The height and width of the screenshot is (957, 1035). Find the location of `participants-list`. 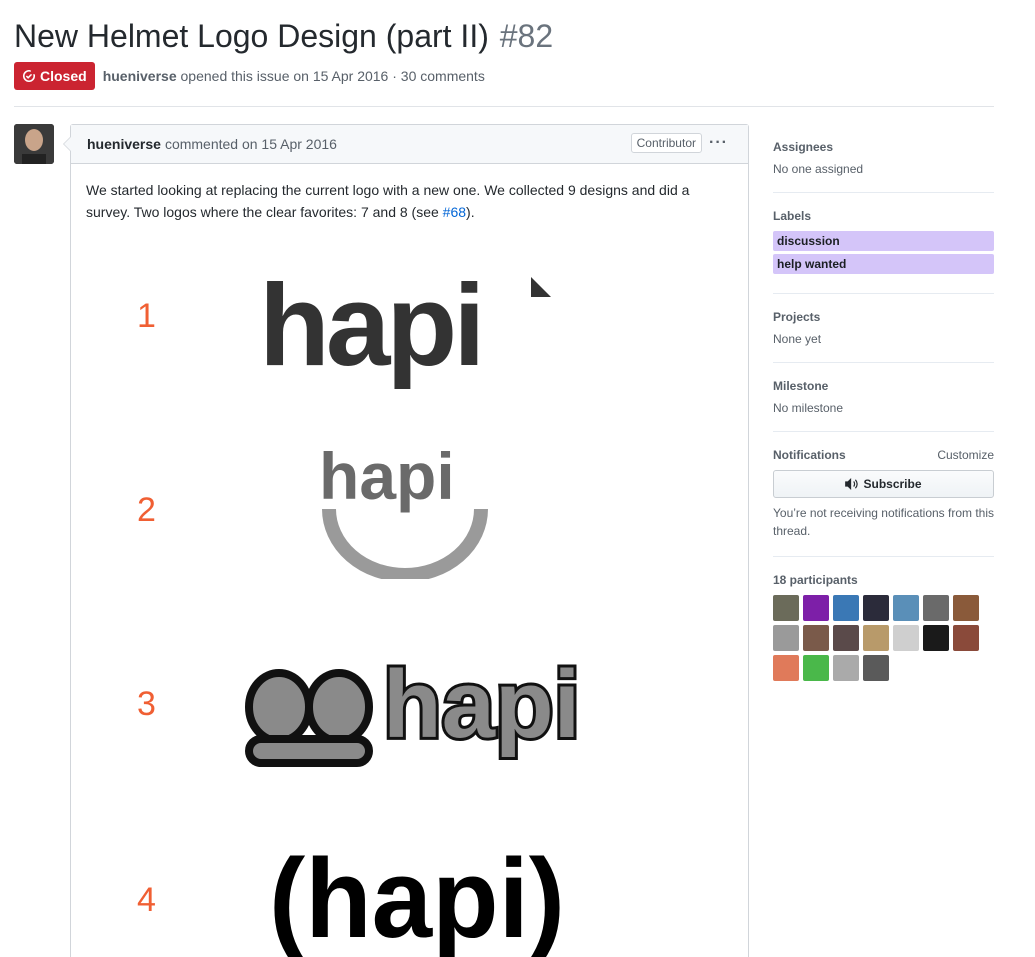

participants-list is located at coordinates (879, 640).